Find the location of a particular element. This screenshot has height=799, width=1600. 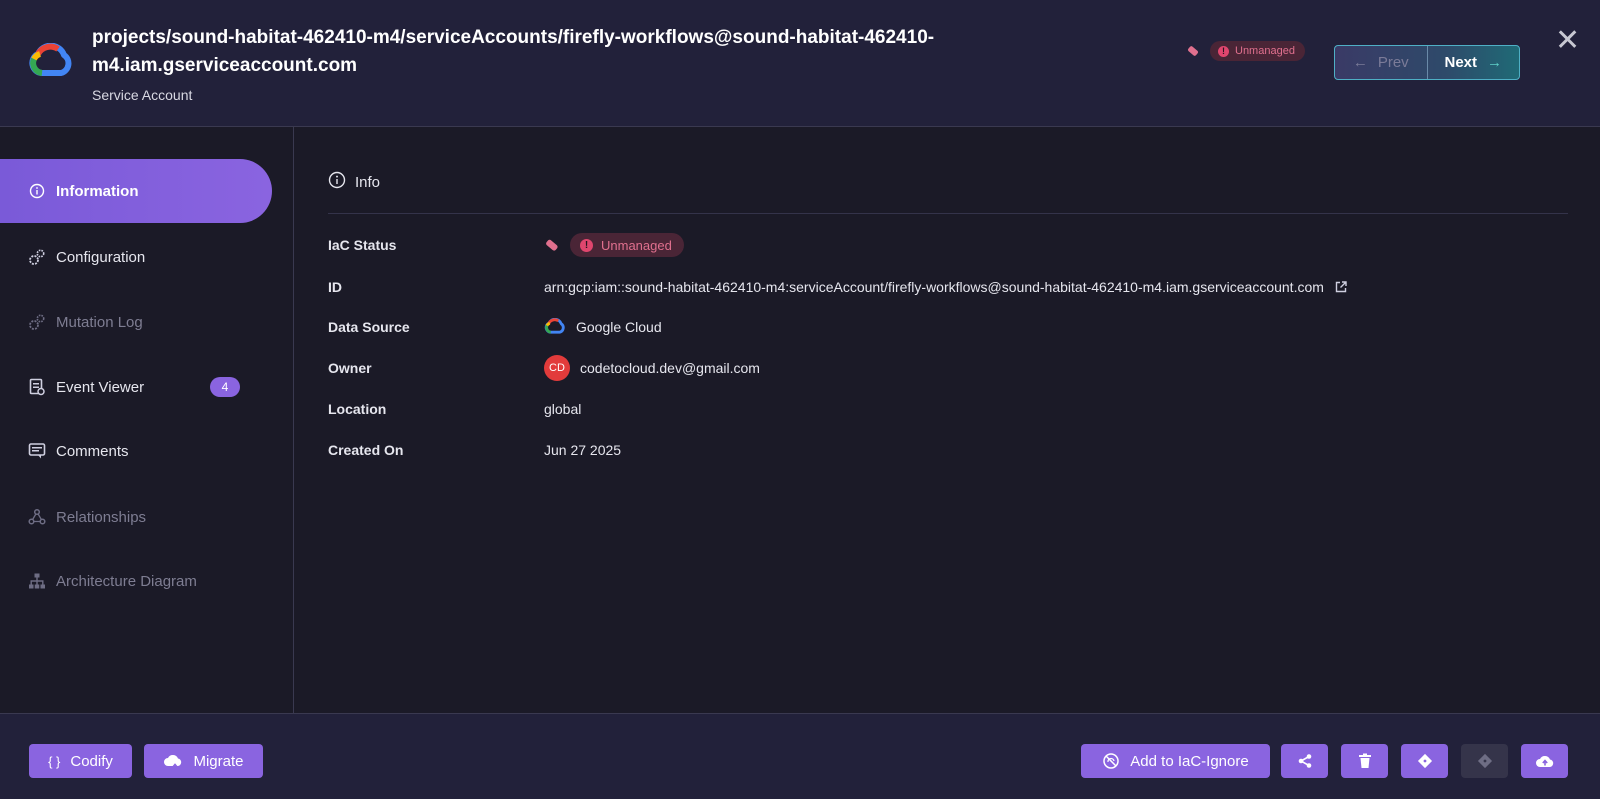

unmanaged-badge: ! Unmanaged is located at coordinates (627, 245).